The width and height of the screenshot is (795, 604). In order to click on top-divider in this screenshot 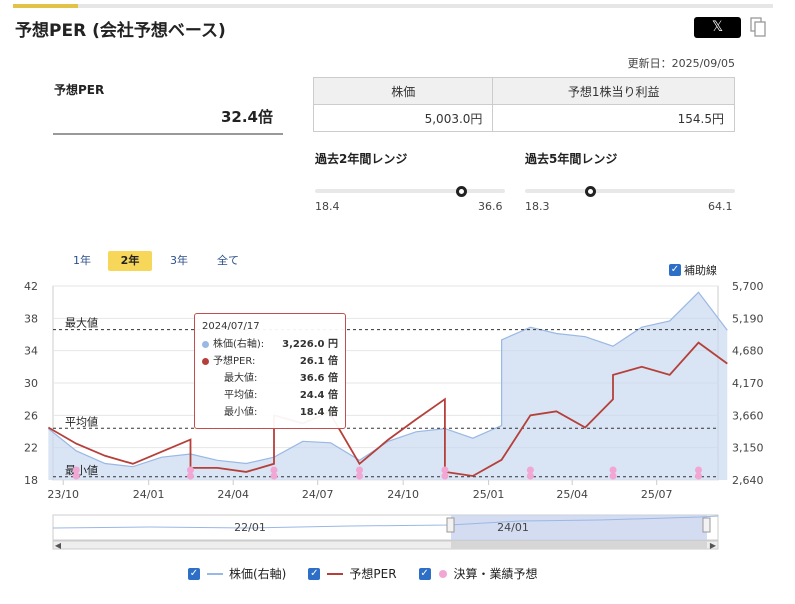, I will do `click(393, 6)`.